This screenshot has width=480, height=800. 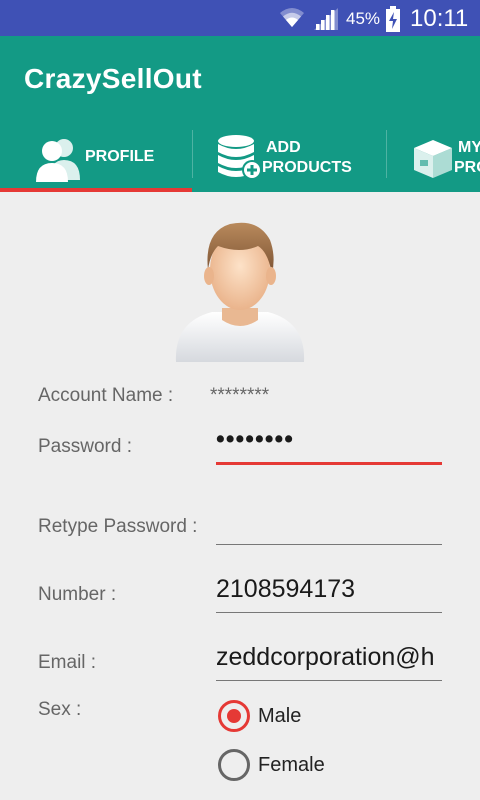 What do you see at coordinates (234, 716) in the screenshot?
I see `radio-button-checked` at bounding box center [234, 716].